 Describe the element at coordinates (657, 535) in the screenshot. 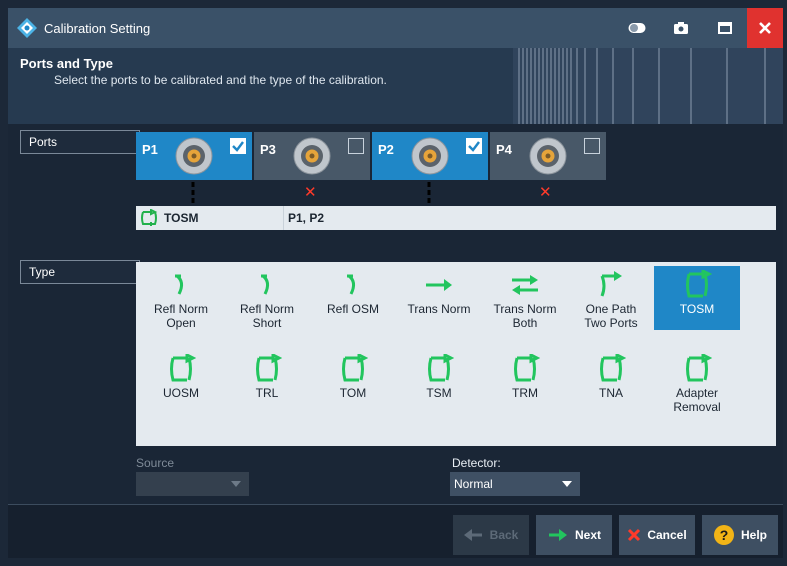

I see `cancel-button: Cancel` at that location.